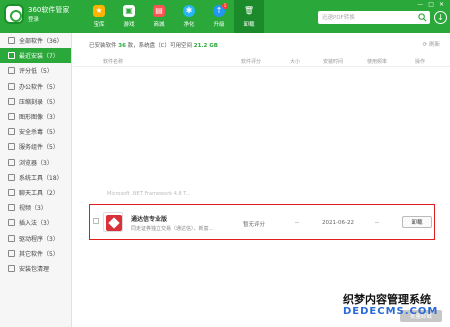 Image resolution: width=450 pixels, height=327 pixels. I want to click on cleanup-icon, so click(11, 268).